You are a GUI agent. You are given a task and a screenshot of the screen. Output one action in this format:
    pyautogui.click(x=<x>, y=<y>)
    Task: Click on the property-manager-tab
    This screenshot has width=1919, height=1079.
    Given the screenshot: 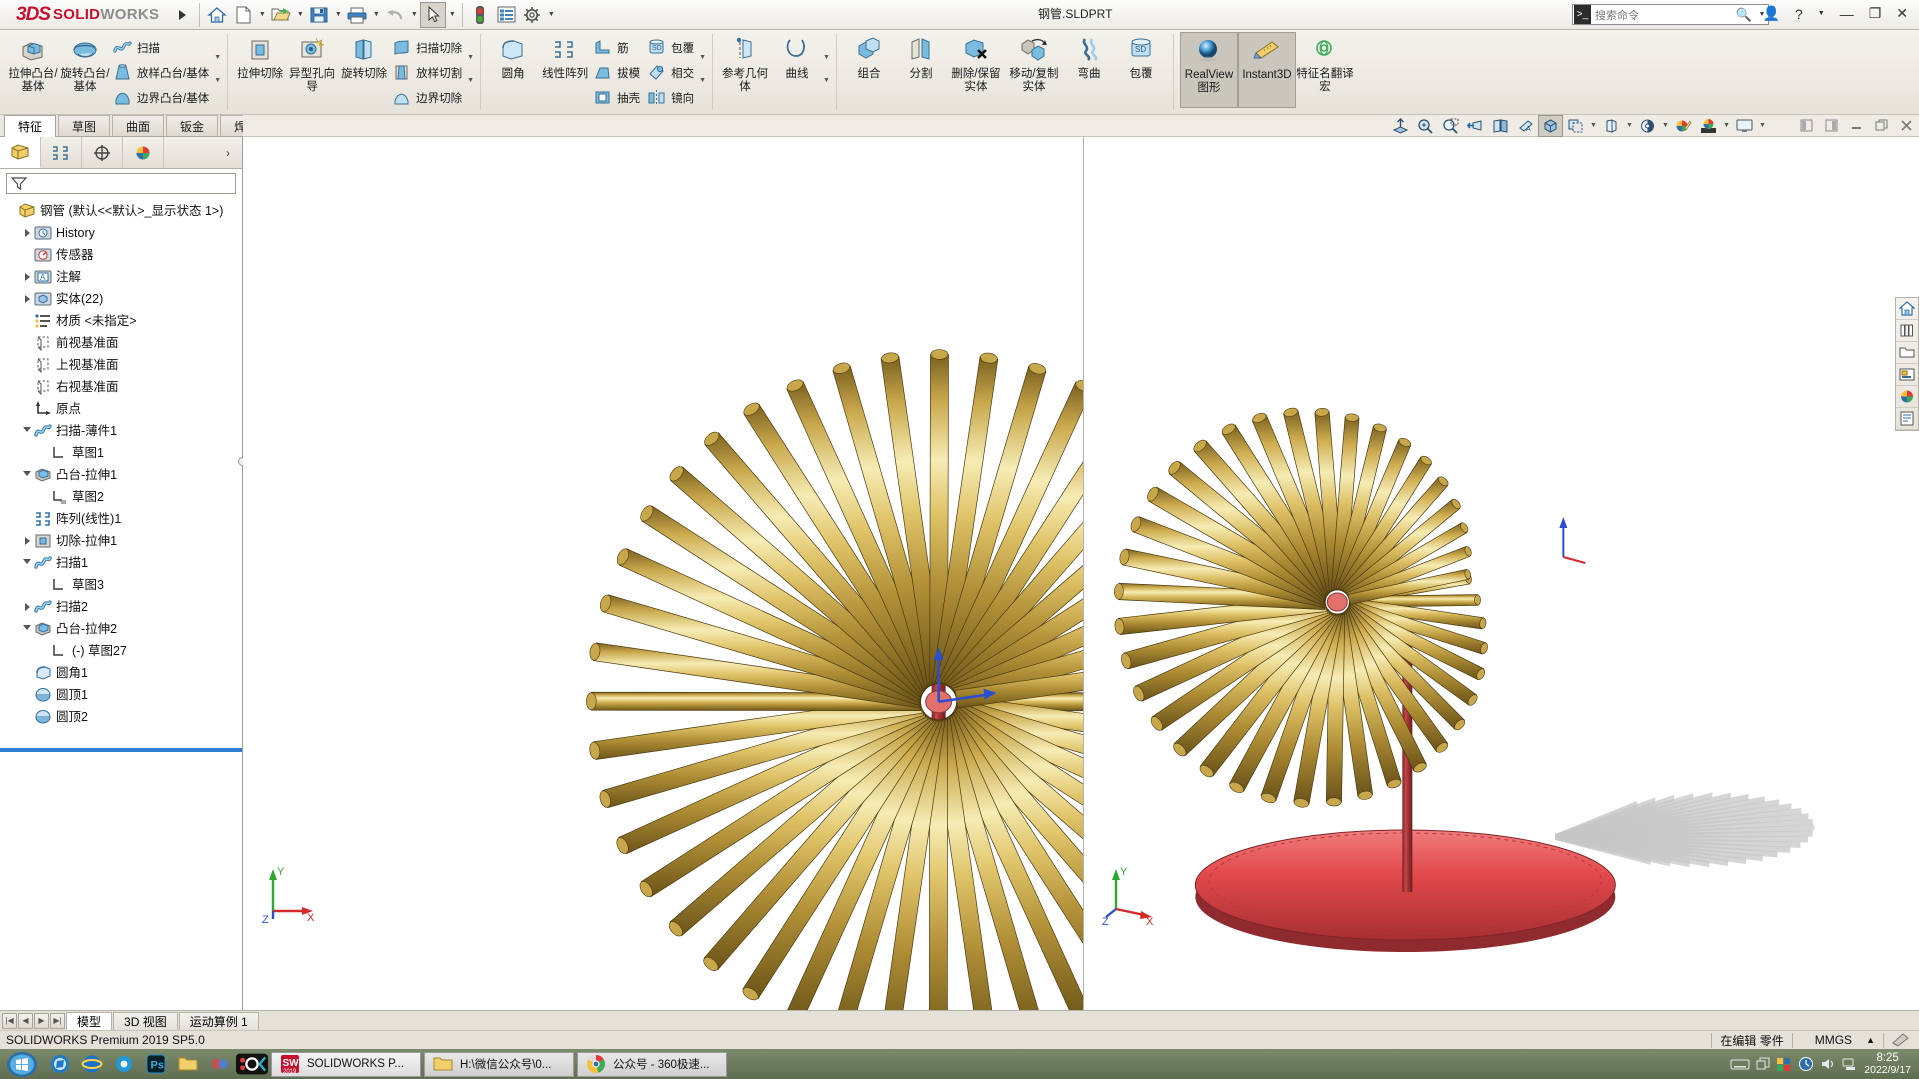 What is the action you would take?
    pyautogui.click(x=61, y=152)
    